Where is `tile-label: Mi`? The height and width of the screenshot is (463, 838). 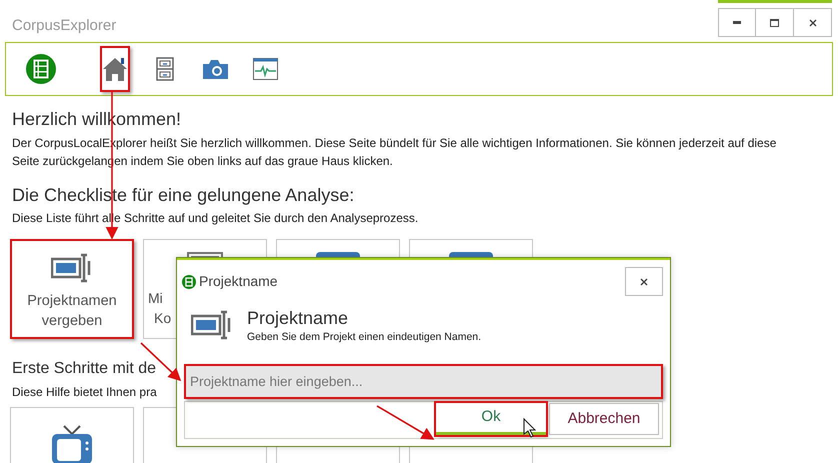 tile-label: Mi is located at coordinates (155, 298).